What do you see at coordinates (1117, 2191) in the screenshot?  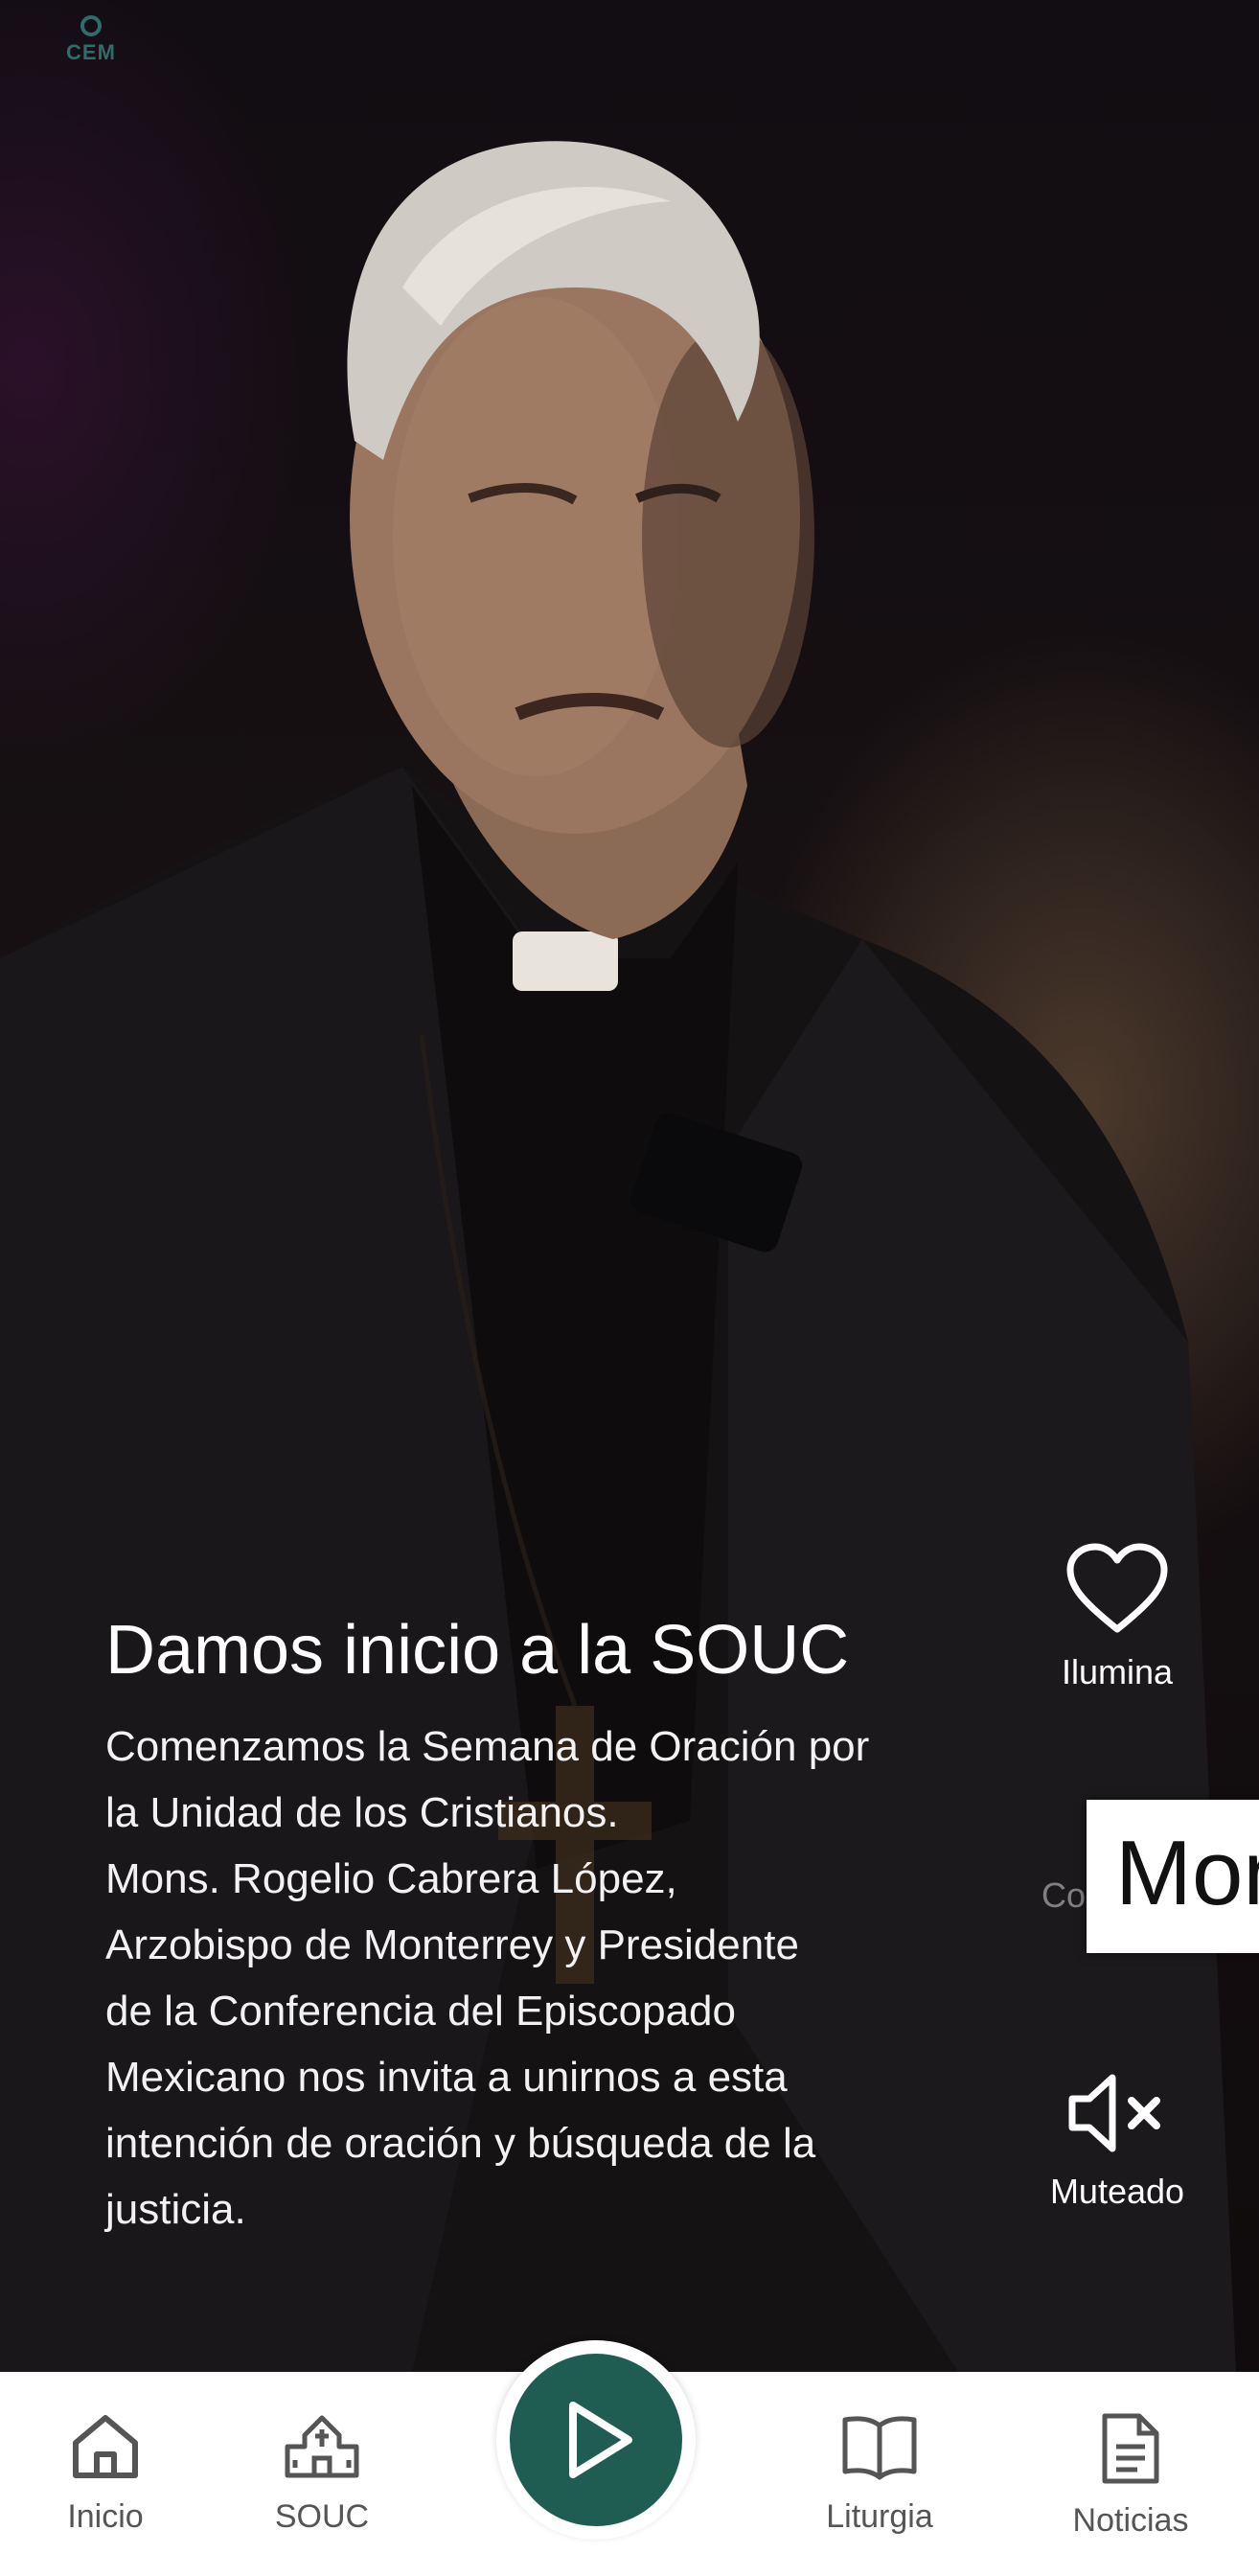 I see `mute-label: Muteado` at bounding box center [1117, 2191].